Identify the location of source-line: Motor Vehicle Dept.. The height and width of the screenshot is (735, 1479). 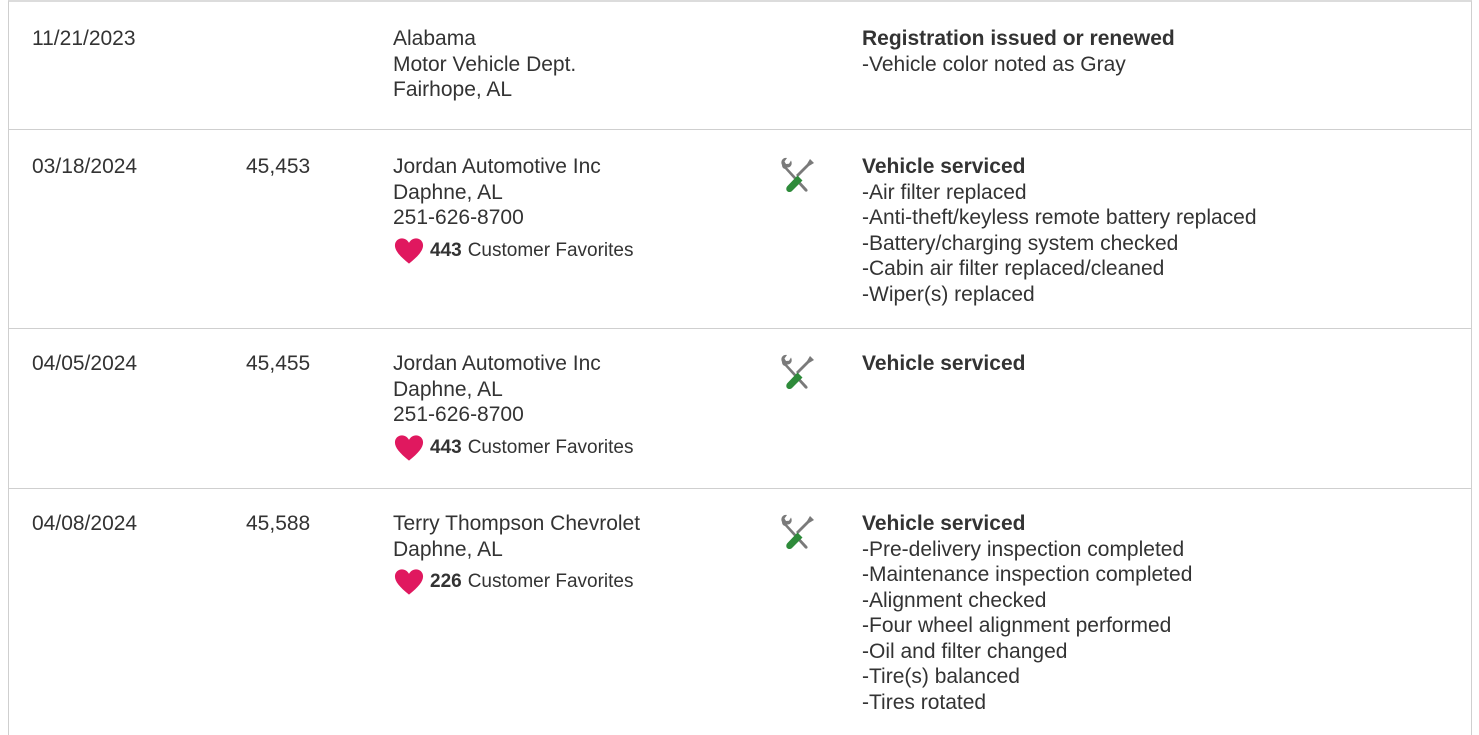
(485, 64).